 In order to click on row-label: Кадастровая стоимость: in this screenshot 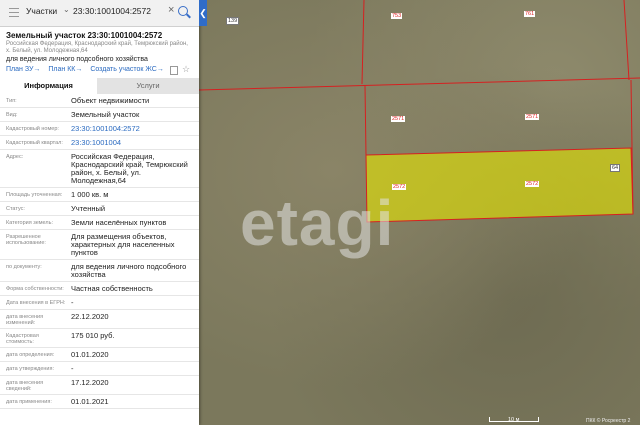, I will do `click(22, 339)`.